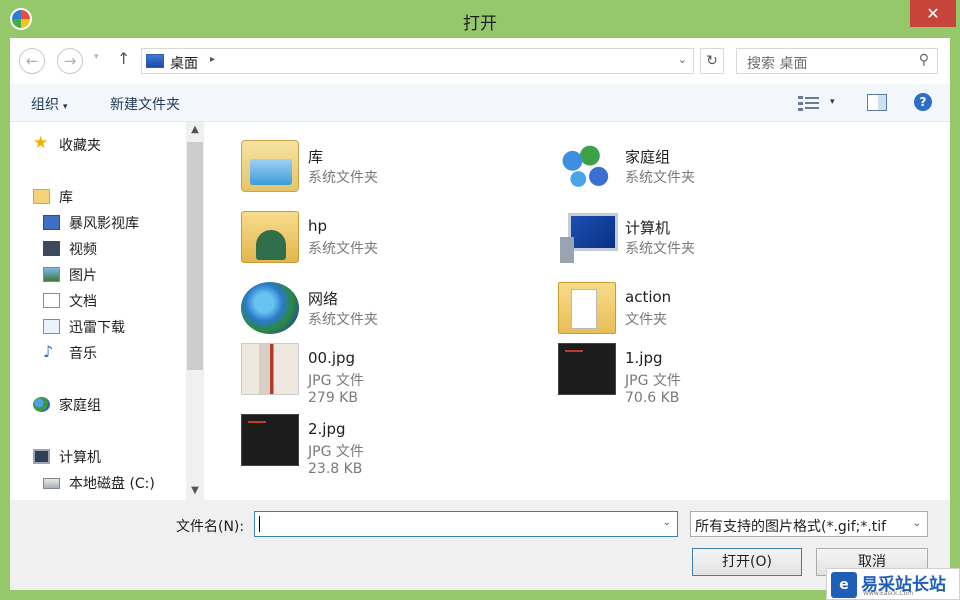 Image resolution: width=960 pixels, height=600 pixels. I want to click on preview-pane-button, so click(877, 102).